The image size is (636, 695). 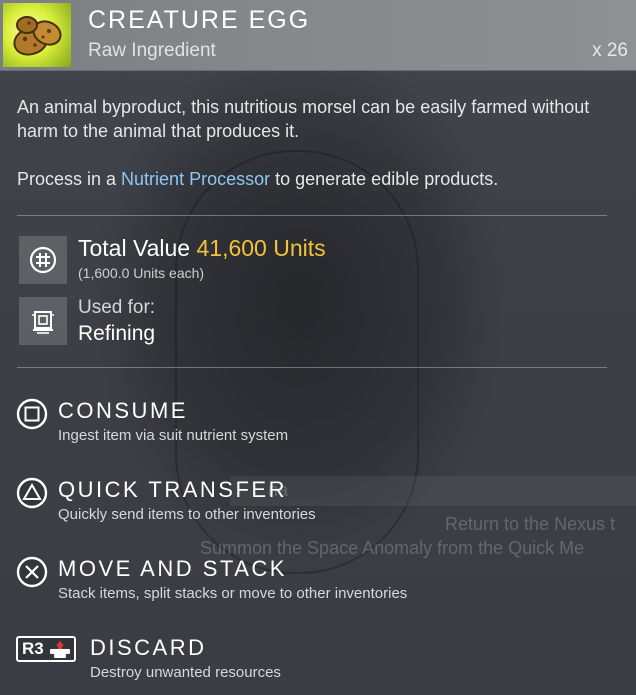 What do you see at coordinates (117, 333) in the screenshot?
I see `used-for-value: Refining` at bounding box center [117, 333].